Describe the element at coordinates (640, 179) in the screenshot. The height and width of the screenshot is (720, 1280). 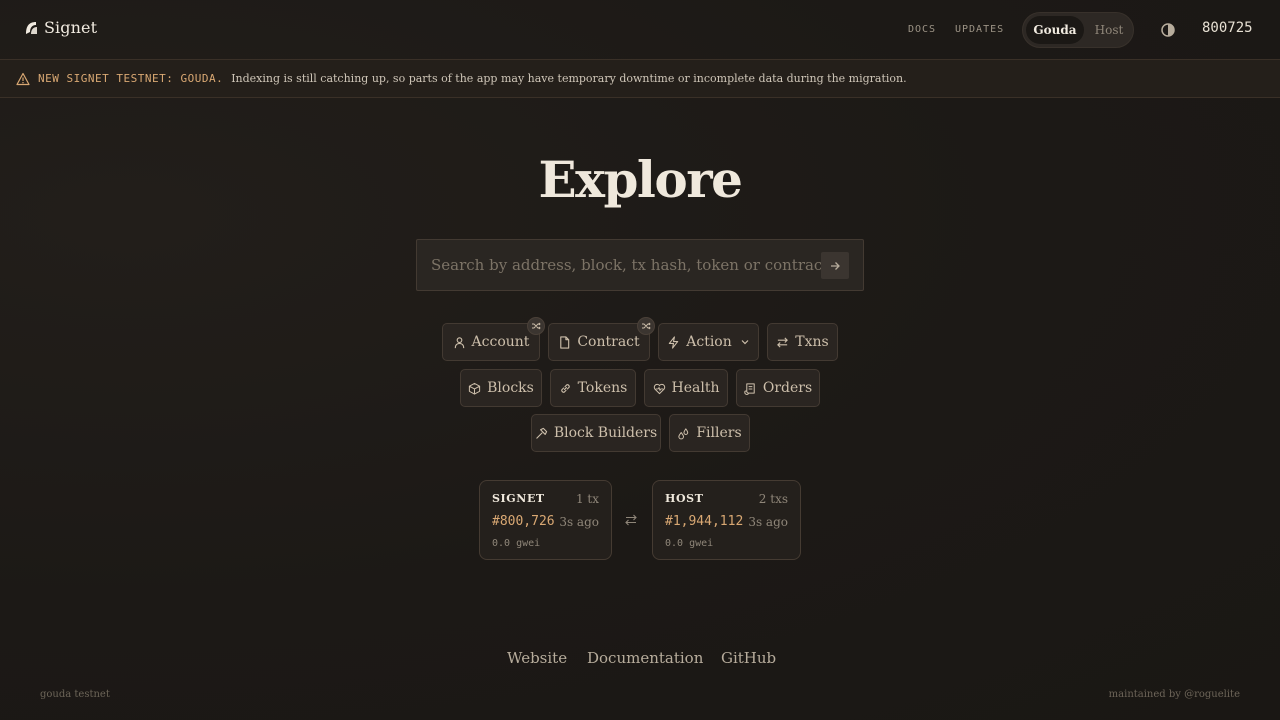
I see `page-title: Explore` at that location.